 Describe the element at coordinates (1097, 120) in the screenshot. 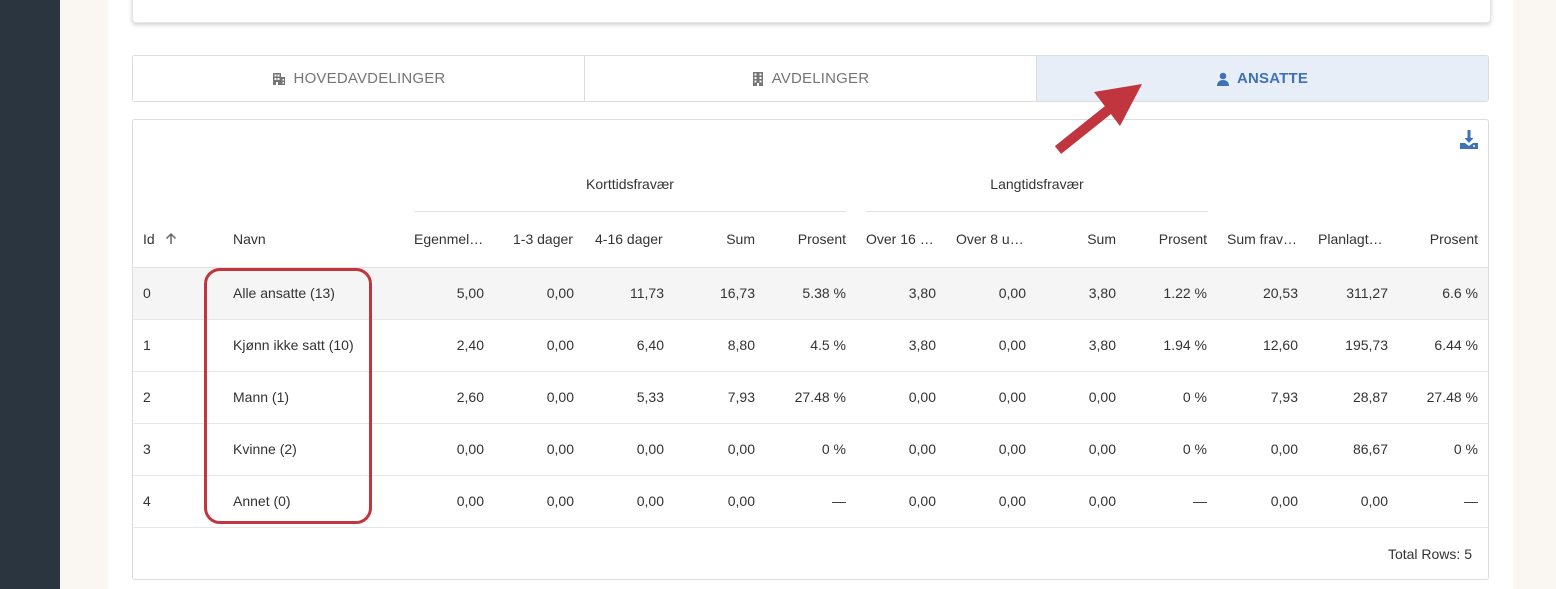

I see `arrow-icon` at that location.